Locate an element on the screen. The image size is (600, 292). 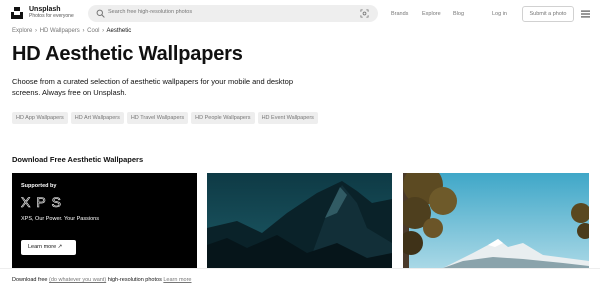
breadcrumb-cool: Cool is located at coordinates (93, 31).